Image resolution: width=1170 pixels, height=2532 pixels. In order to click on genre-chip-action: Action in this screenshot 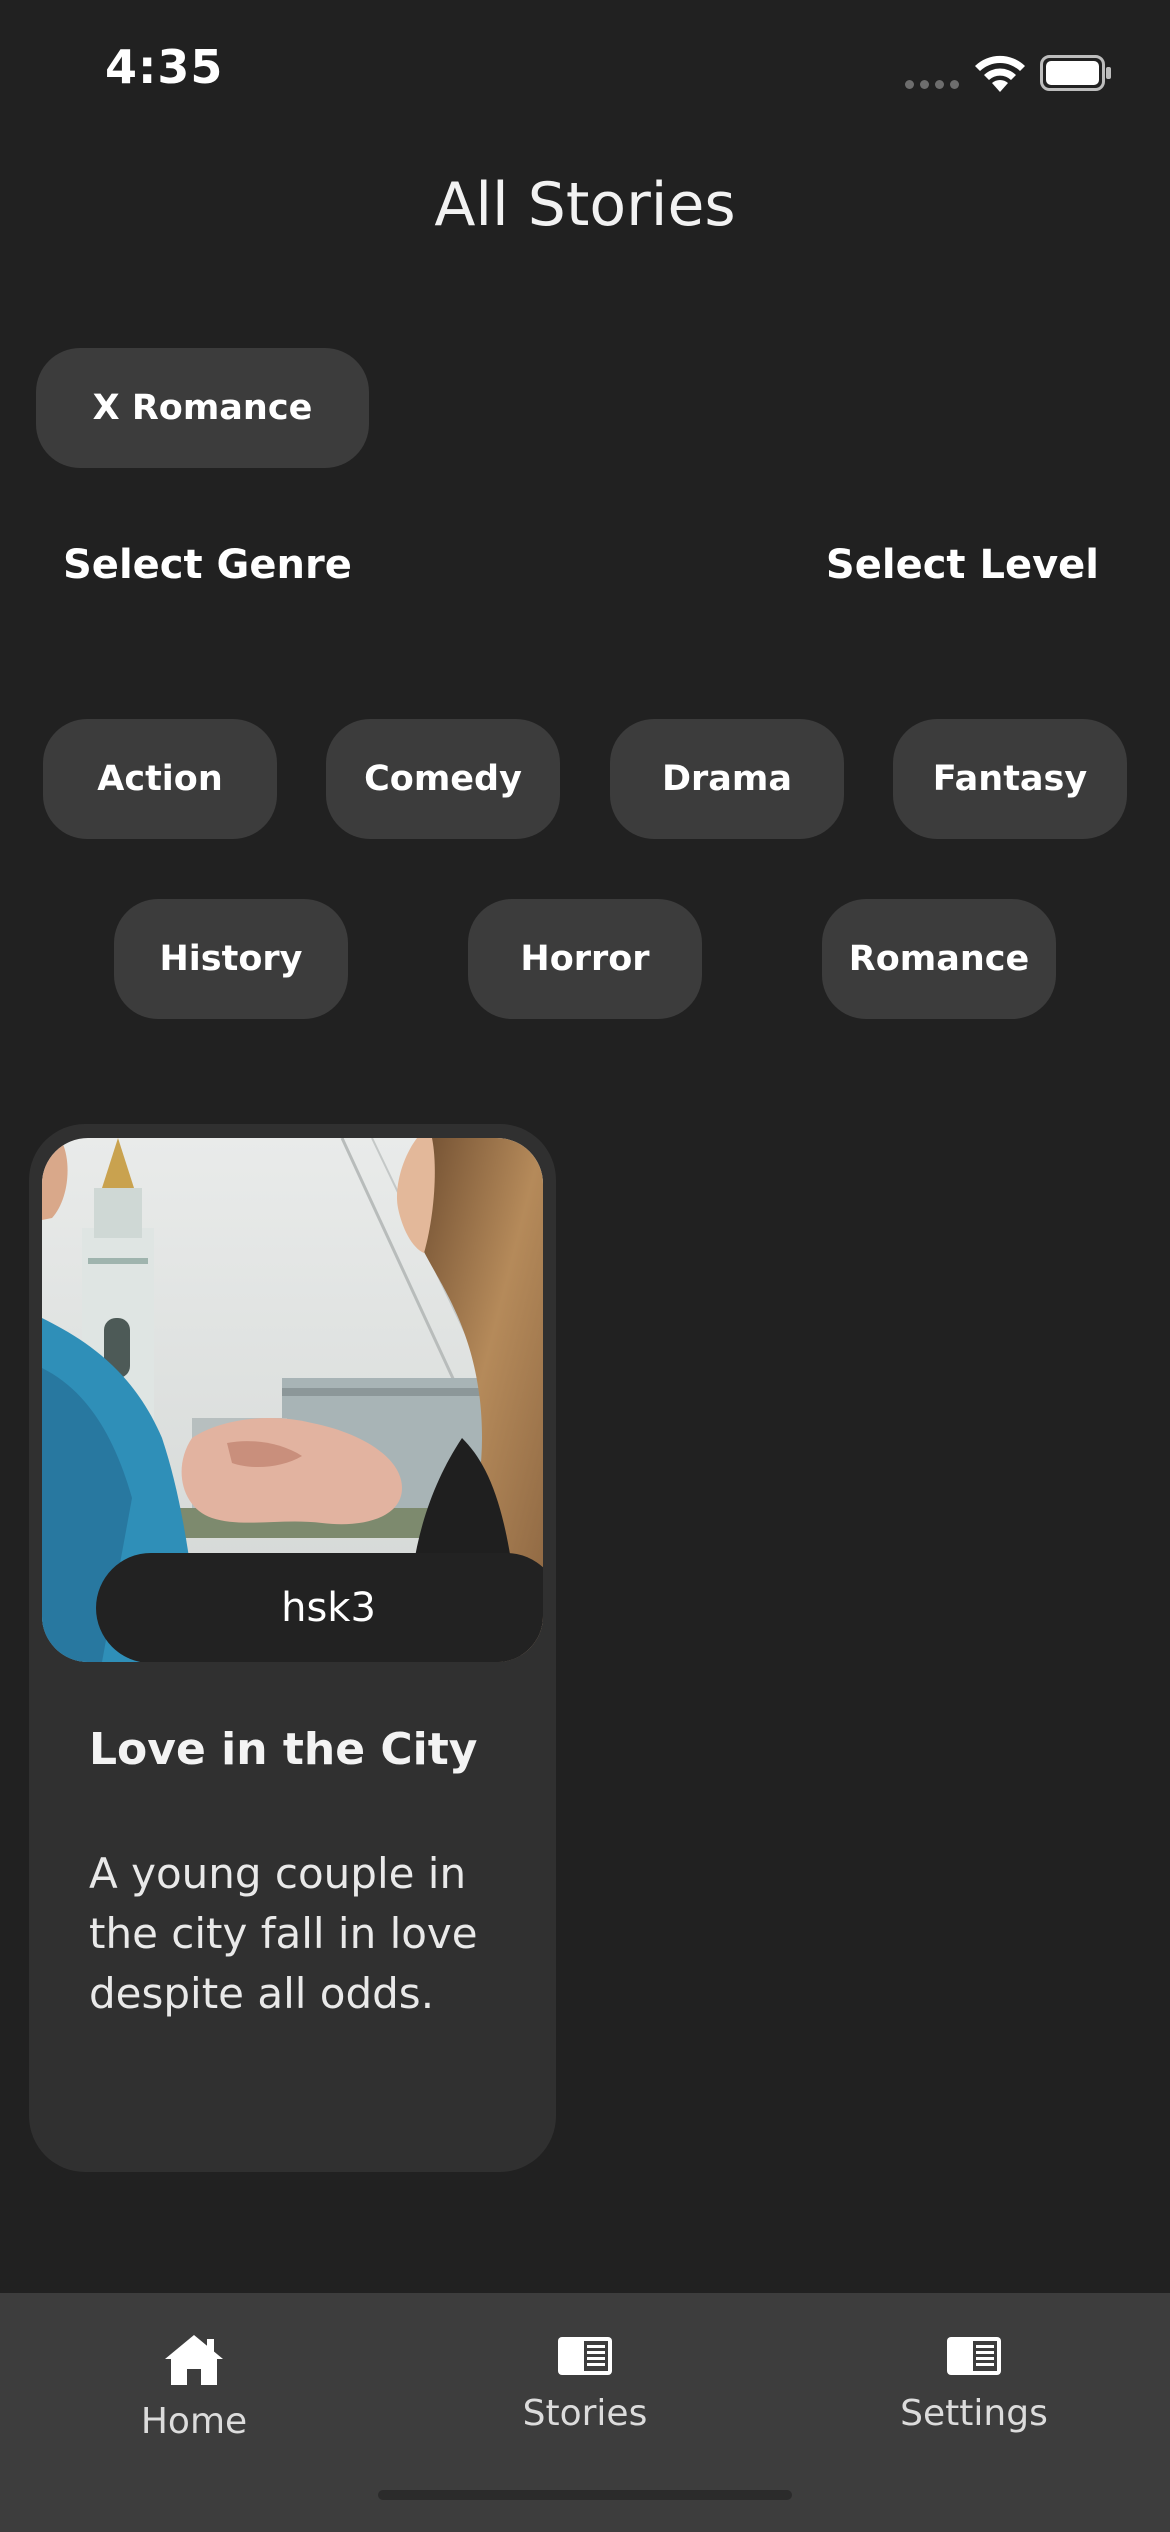, I will do `click(160, 779)`.